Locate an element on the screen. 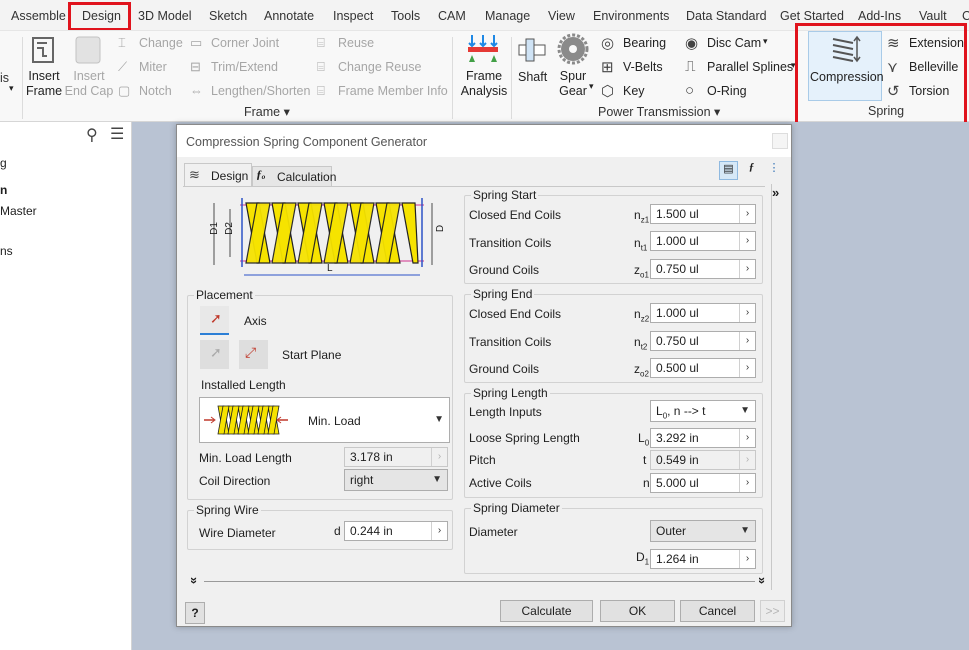  length-inputs-label: Length Inputs is located at coordinates (505, 412).